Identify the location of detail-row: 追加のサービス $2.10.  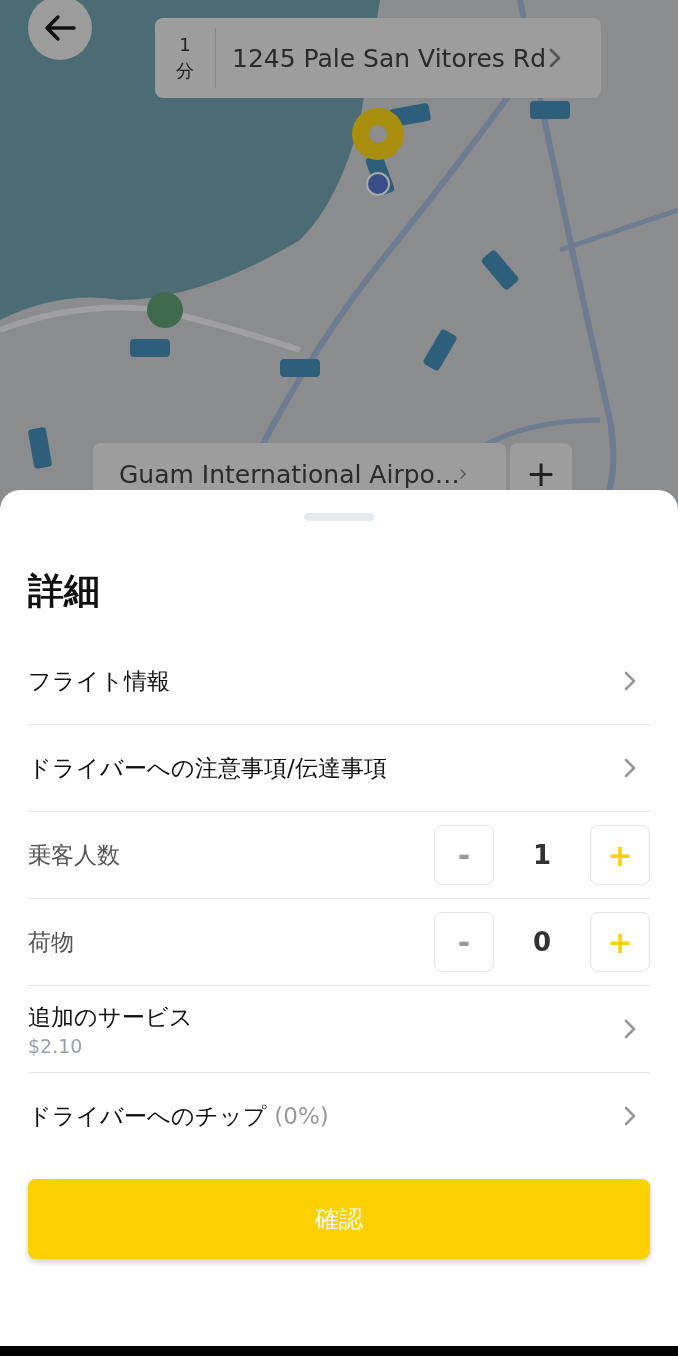
(339, 1029).